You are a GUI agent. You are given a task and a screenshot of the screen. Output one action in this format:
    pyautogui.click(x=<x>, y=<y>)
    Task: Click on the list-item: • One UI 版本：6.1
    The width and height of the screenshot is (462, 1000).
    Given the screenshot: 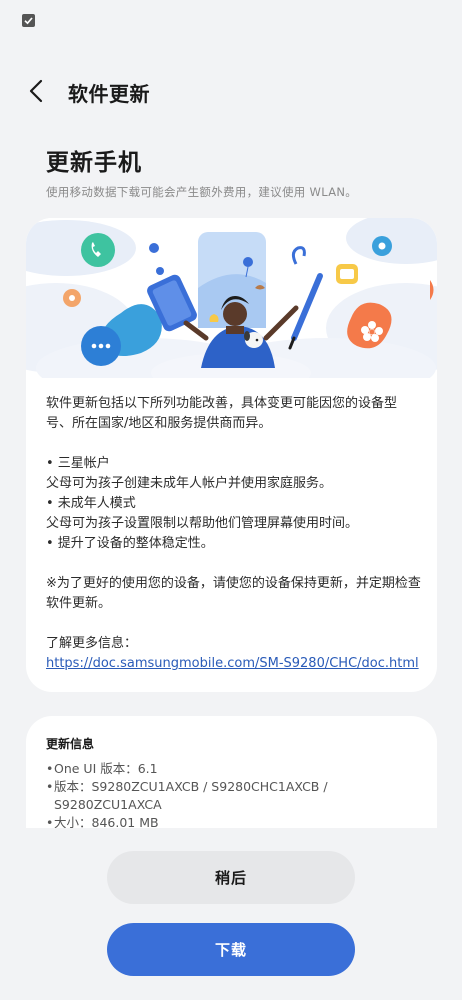 What is the action you would take?
    pyautogui.click(x=102, y=768)
    